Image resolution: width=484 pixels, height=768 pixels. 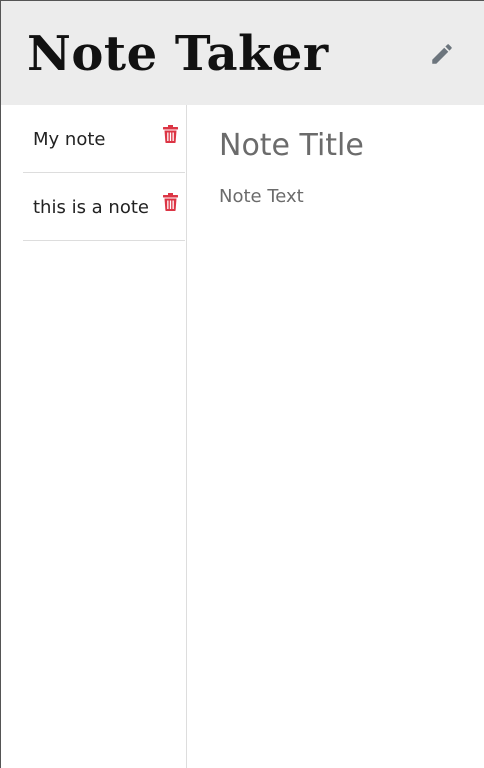 I want to click on note-list: My note this is a note, so click(x=104, y=173).